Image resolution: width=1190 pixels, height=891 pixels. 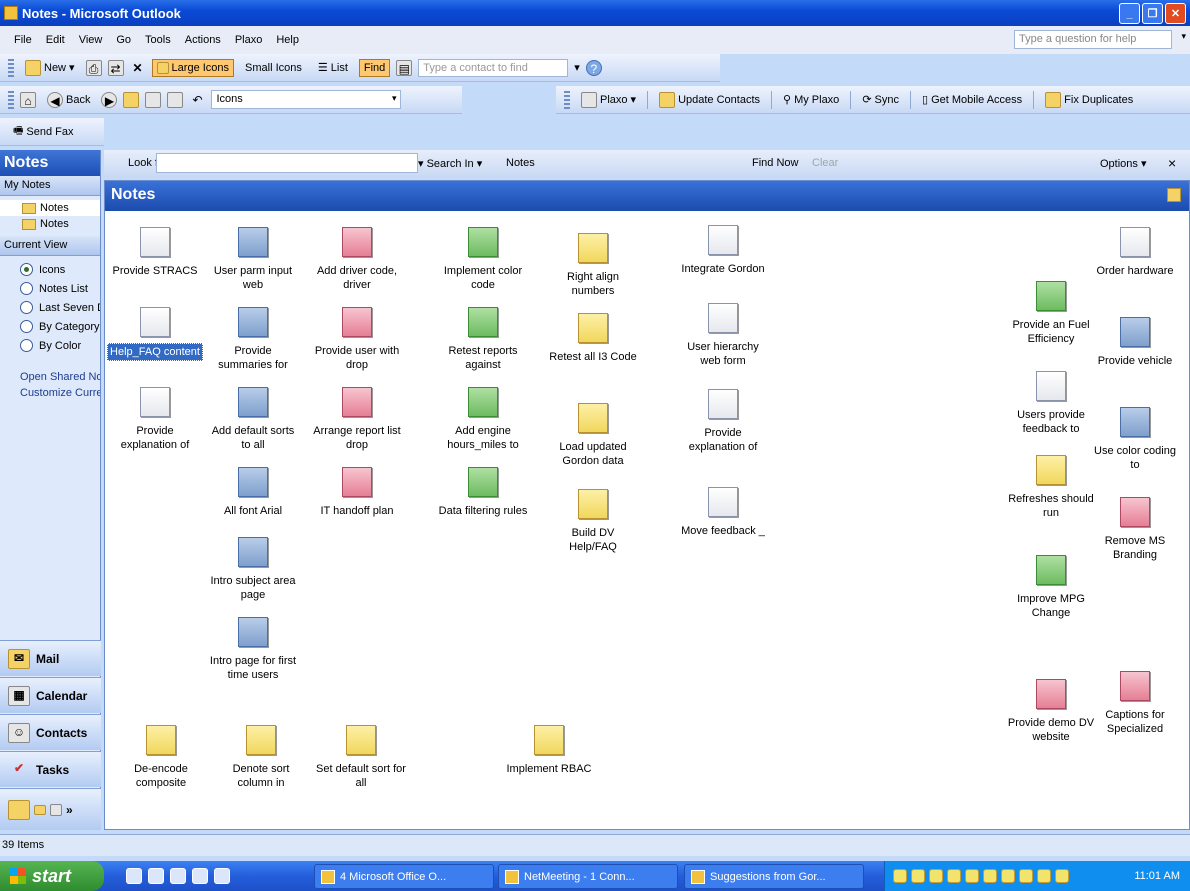 I want to click on menu-help: Help, so click(x=287, y=40).